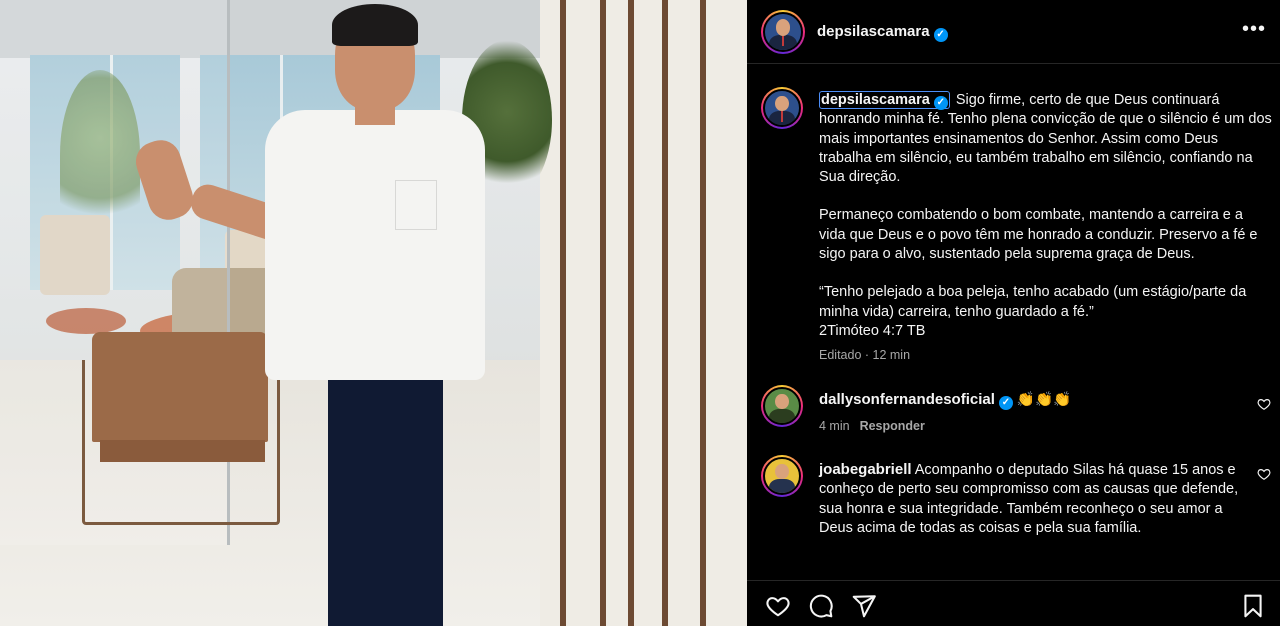 The image size is (1280, 626). Describe the element at coordinates (385, 497) in the screenshot. I see `person-pants` at that location.